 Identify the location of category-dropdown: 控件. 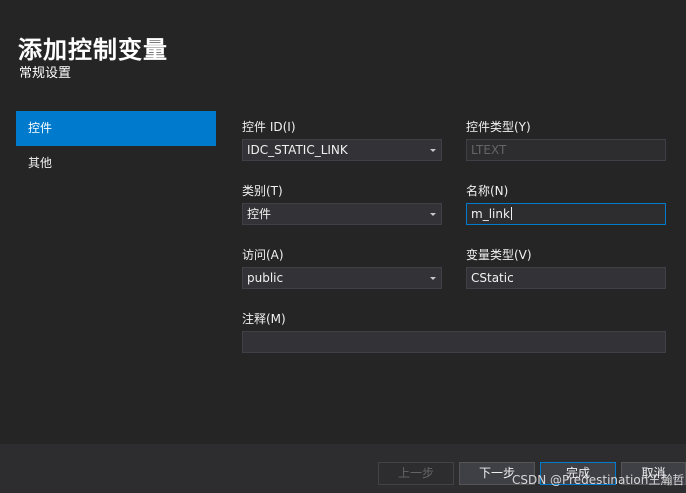
(342, 214).